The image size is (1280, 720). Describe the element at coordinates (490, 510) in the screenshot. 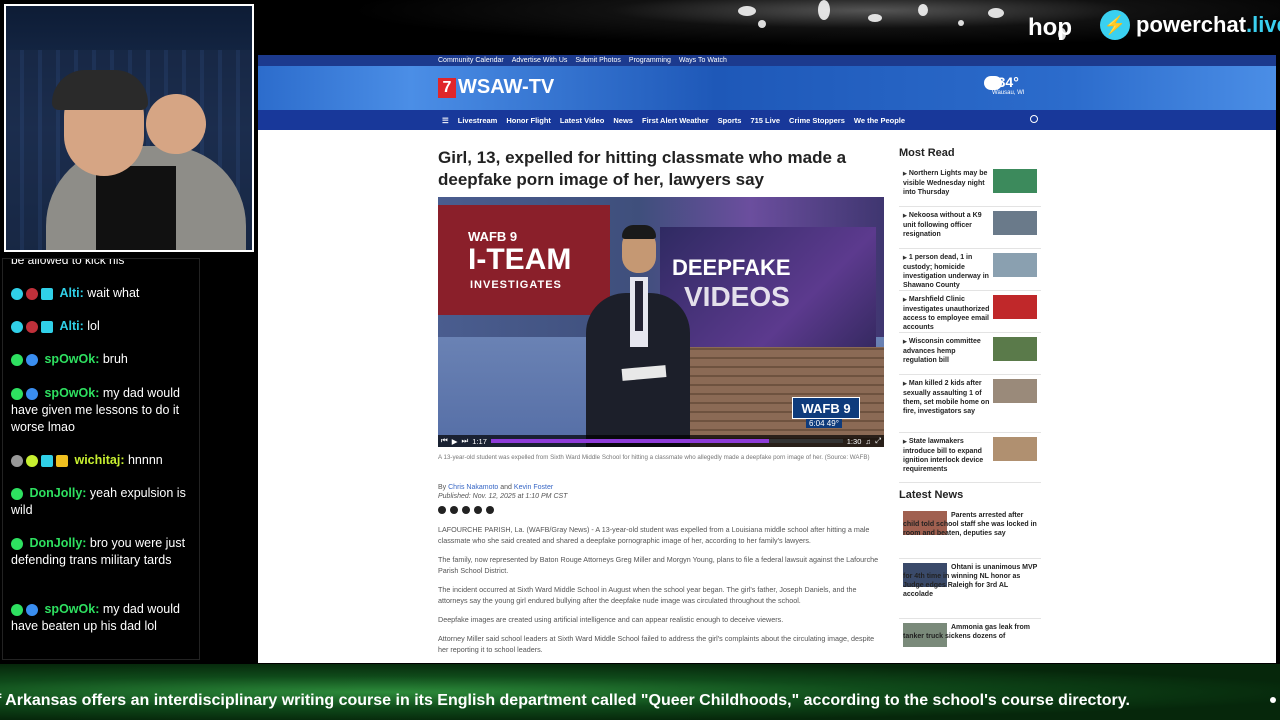

I see `linkedin-icon` at that location.